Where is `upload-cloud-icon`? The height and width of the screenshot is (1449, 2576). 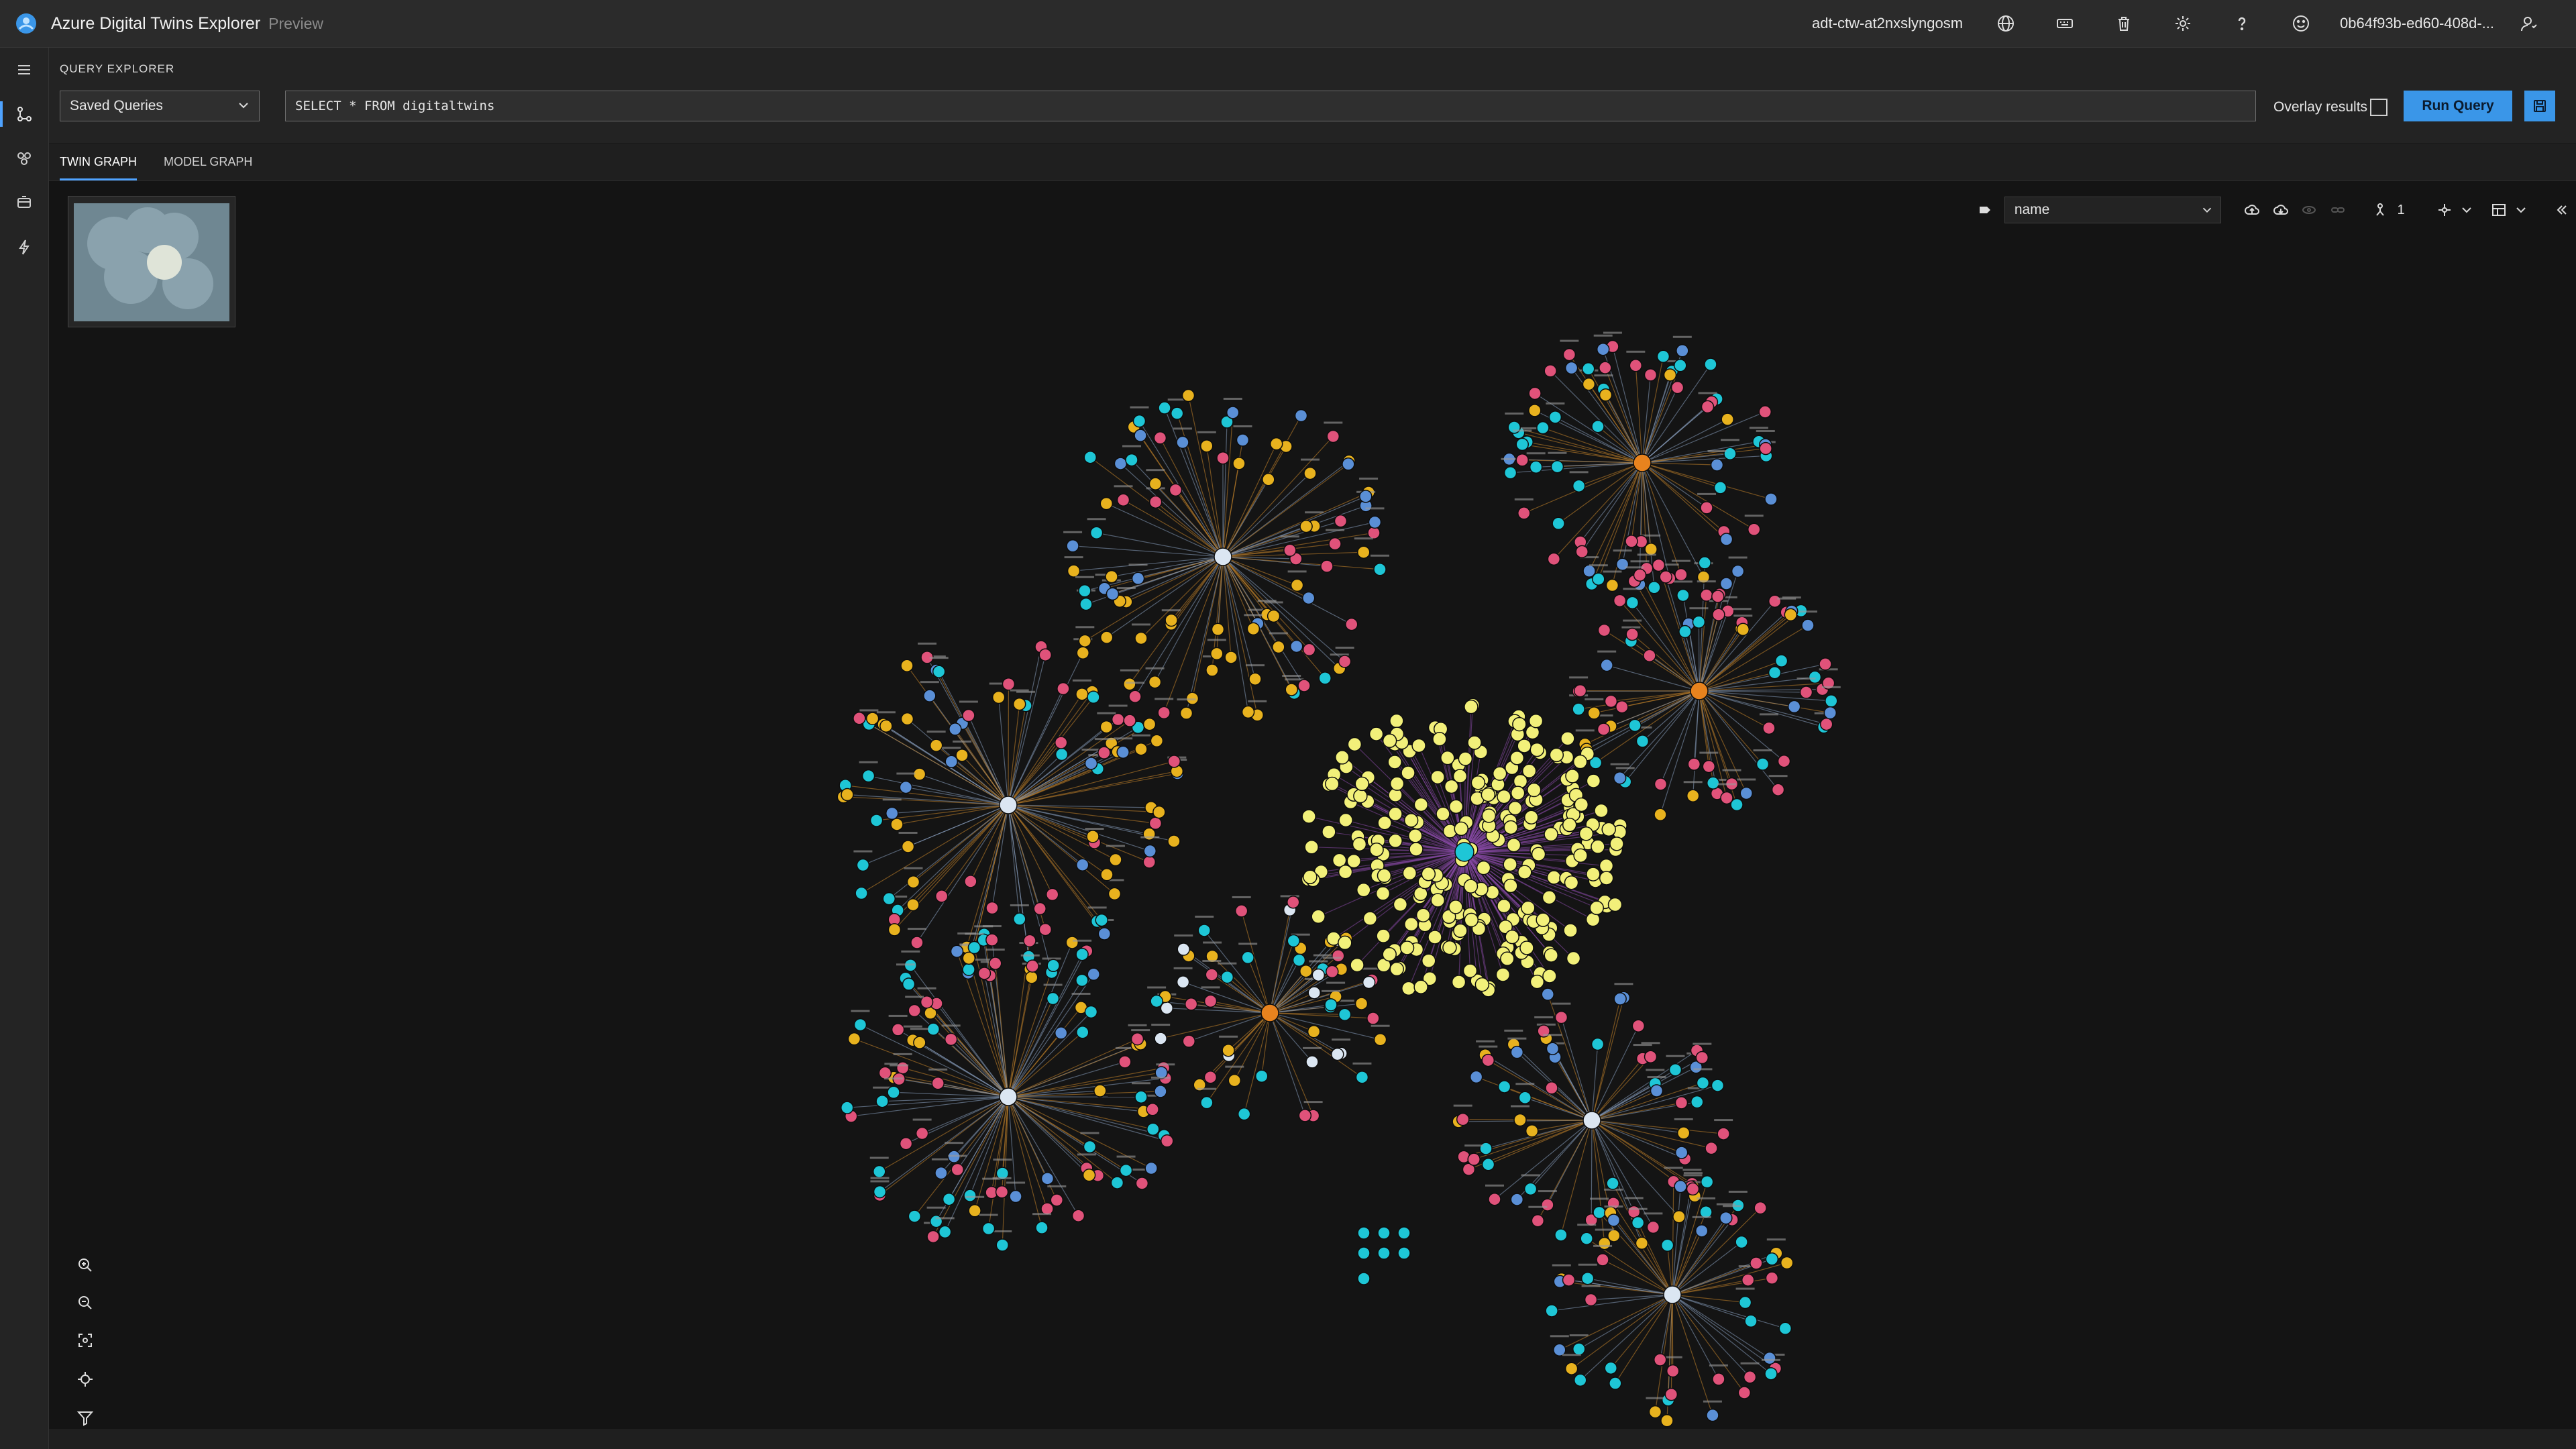
upload-cloud-icon is located at coordinates (2251, 210).